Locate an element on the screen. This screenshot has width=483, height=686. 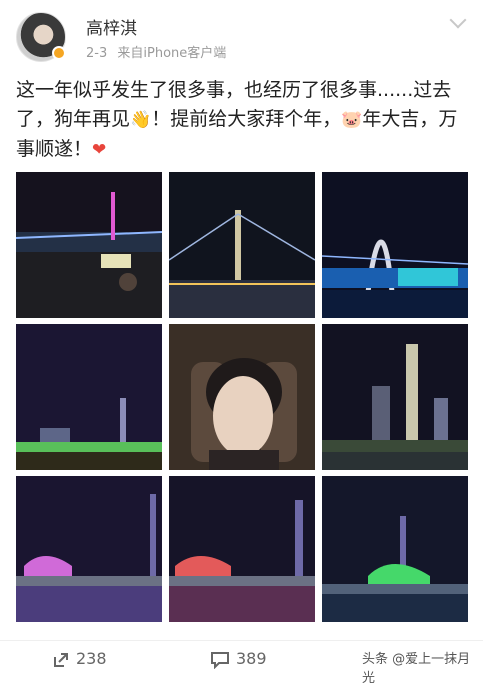
author-name: 高梓淇 is located at coordinates (111, 26).